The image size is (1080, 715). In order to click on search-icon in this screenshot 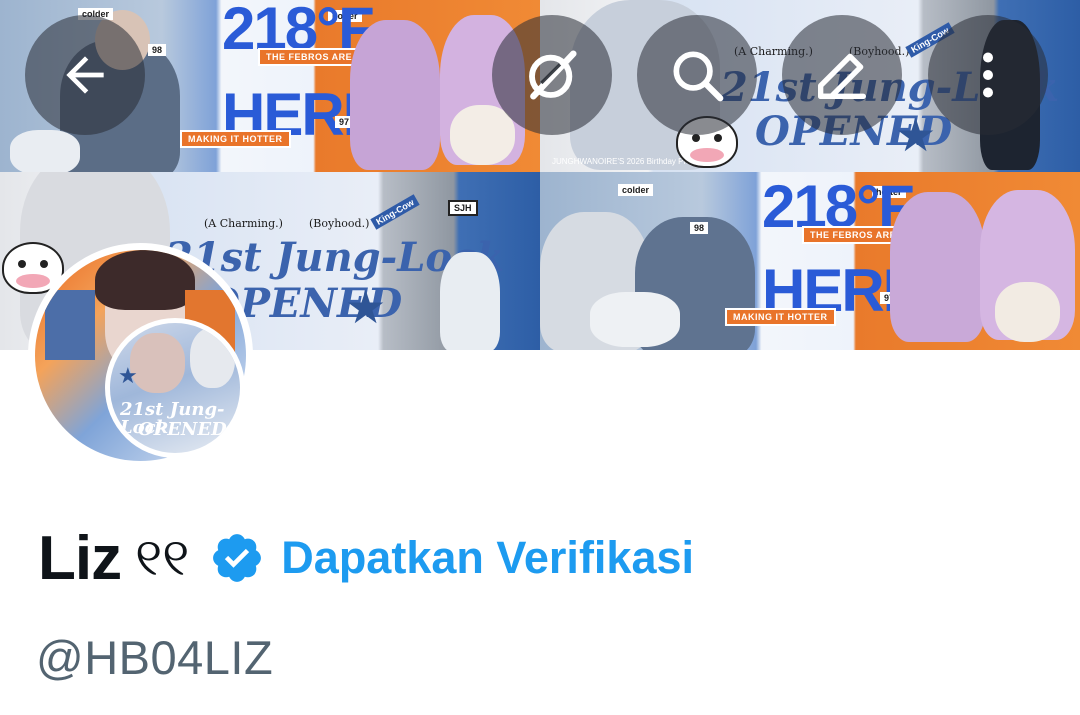, I will do `click(698, 76)`.